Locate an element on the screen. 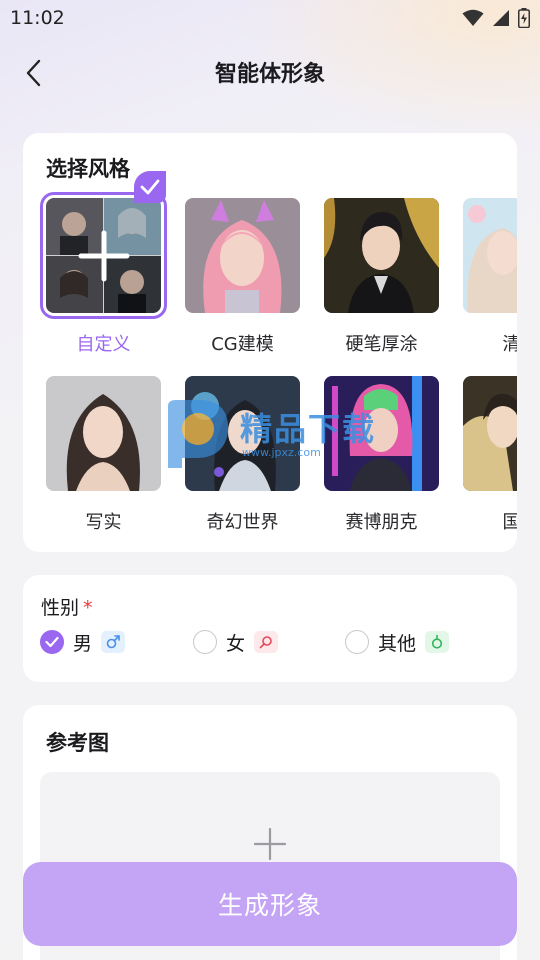 The image size is (540, 960). gender-option-other: 其他 is located at coordinates (397, 642).